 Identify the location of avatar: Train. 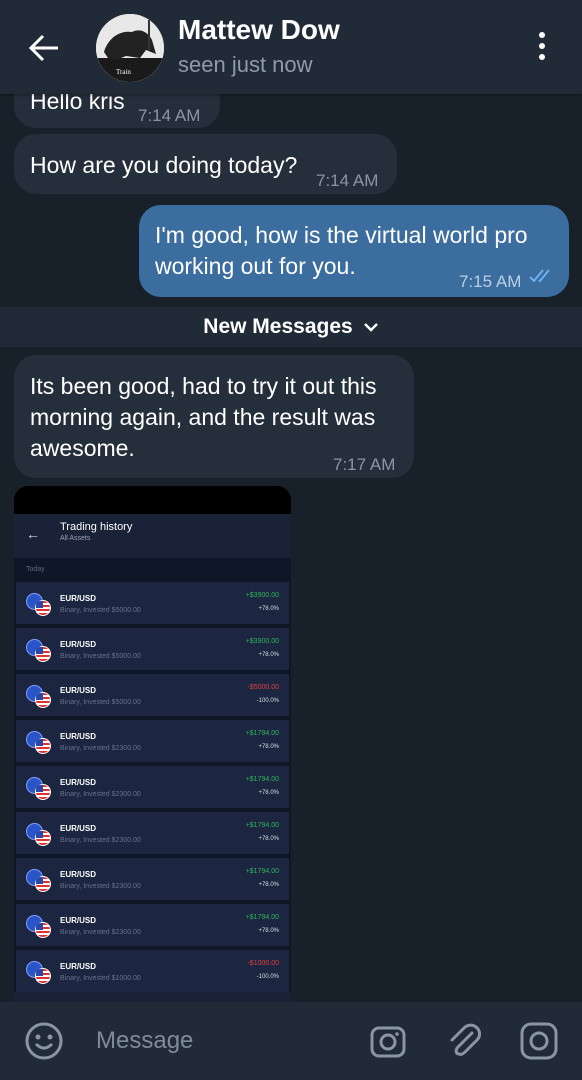
(130, 48).